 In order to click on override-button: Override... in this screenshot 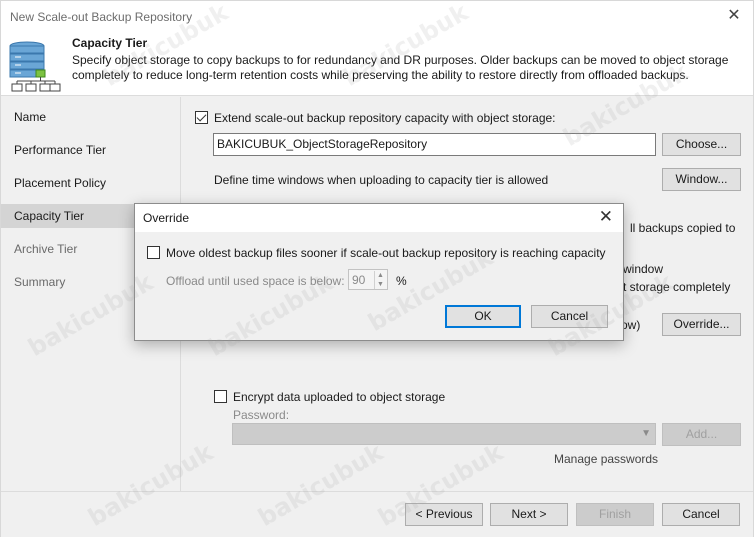, I will do `click(701, 324)`.